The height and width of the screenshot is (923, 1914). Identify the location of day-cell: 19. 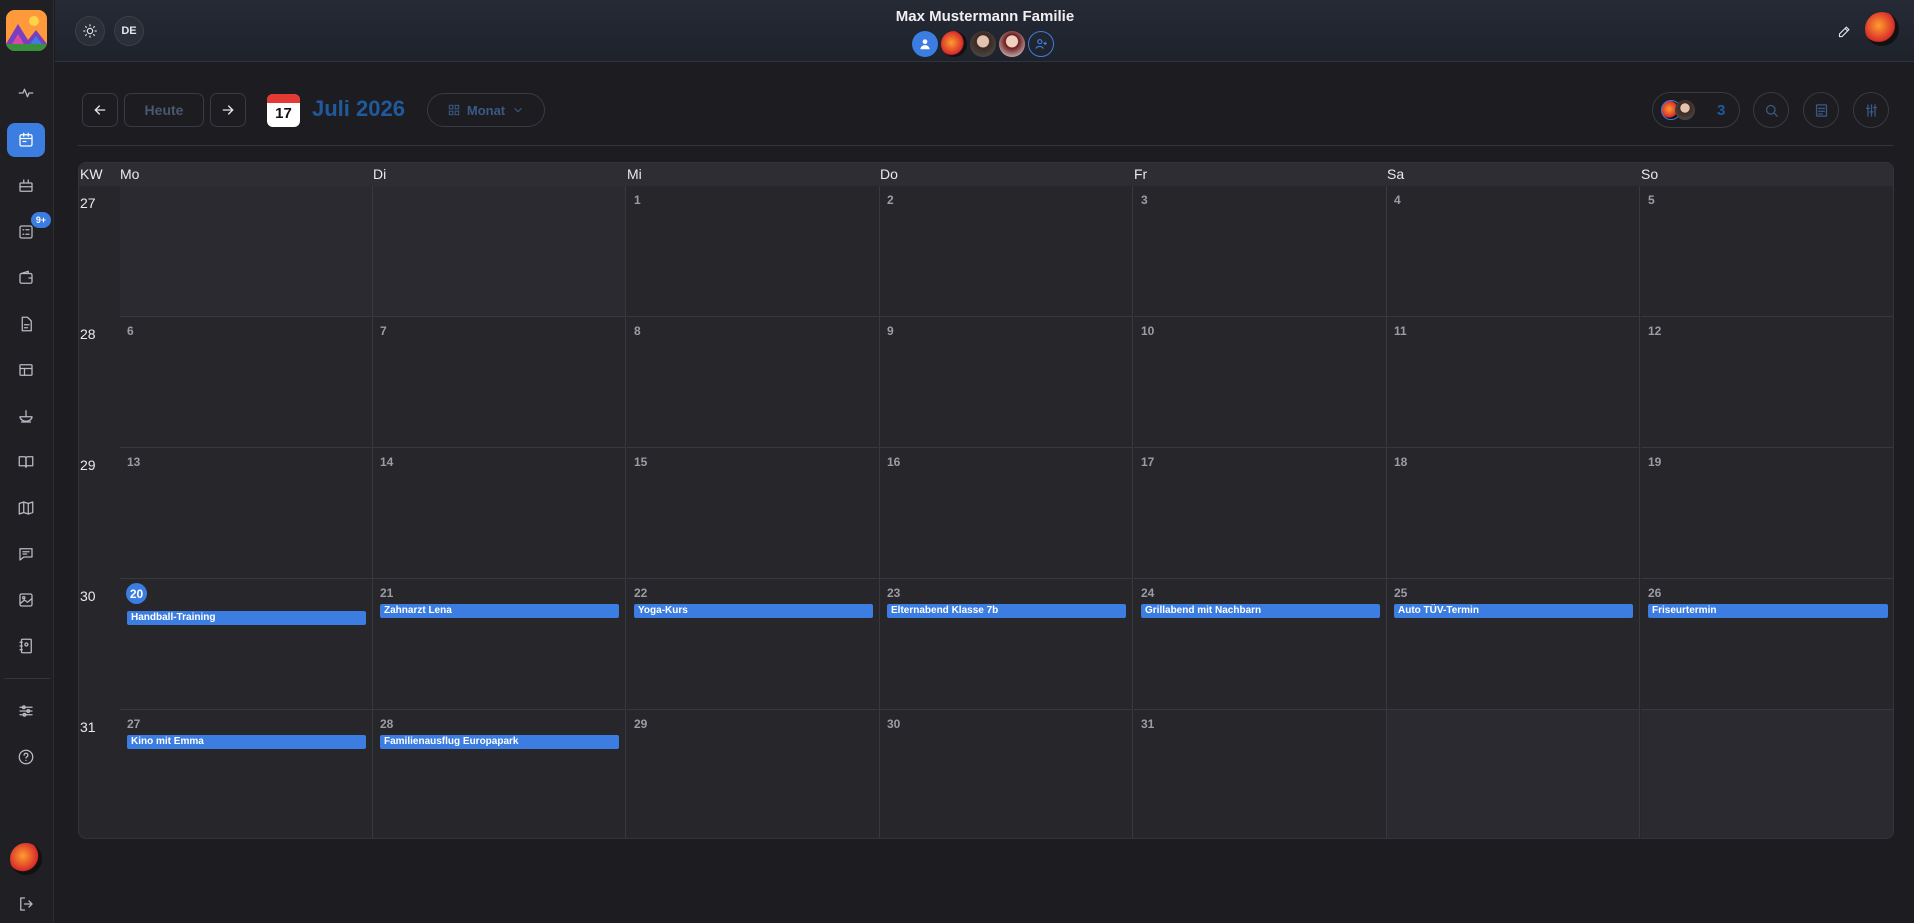
(1767, 513).